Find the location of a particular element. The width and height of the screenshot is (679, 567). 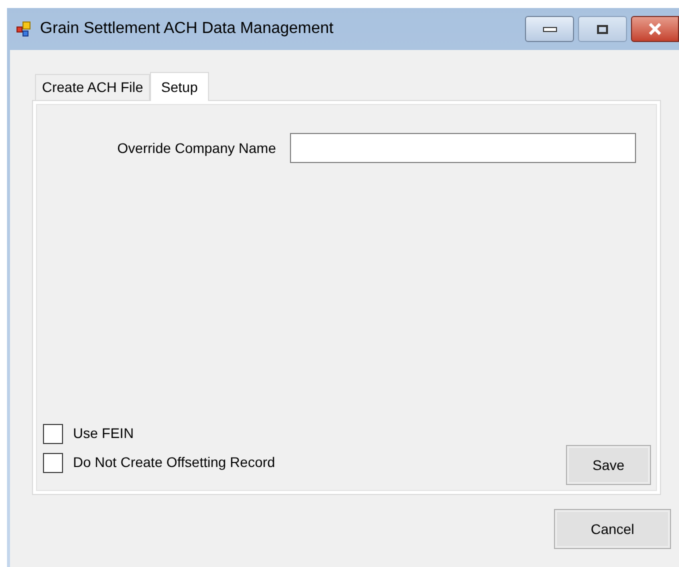

close-button is located at coordinates (655, 29).